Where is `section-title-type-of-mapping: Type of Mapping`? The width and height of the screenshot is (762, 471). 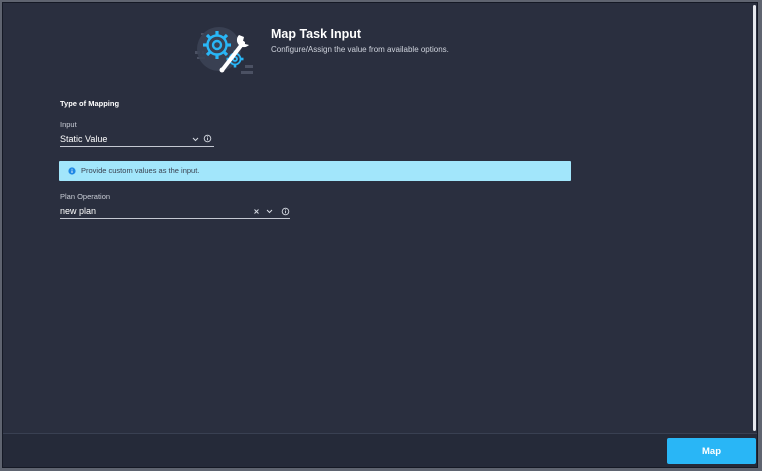 section-title-type-of-mapping: Type of Mapping is located at coordinates (90, 103).